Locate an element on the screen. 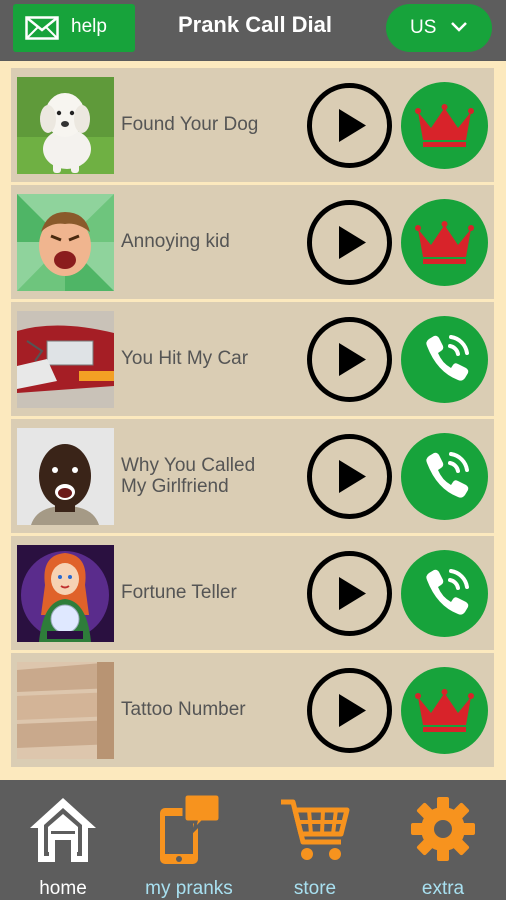 This screenshot has height=900, width=506. prank-title: Found Your Dog is located at coordinates (190, 124).